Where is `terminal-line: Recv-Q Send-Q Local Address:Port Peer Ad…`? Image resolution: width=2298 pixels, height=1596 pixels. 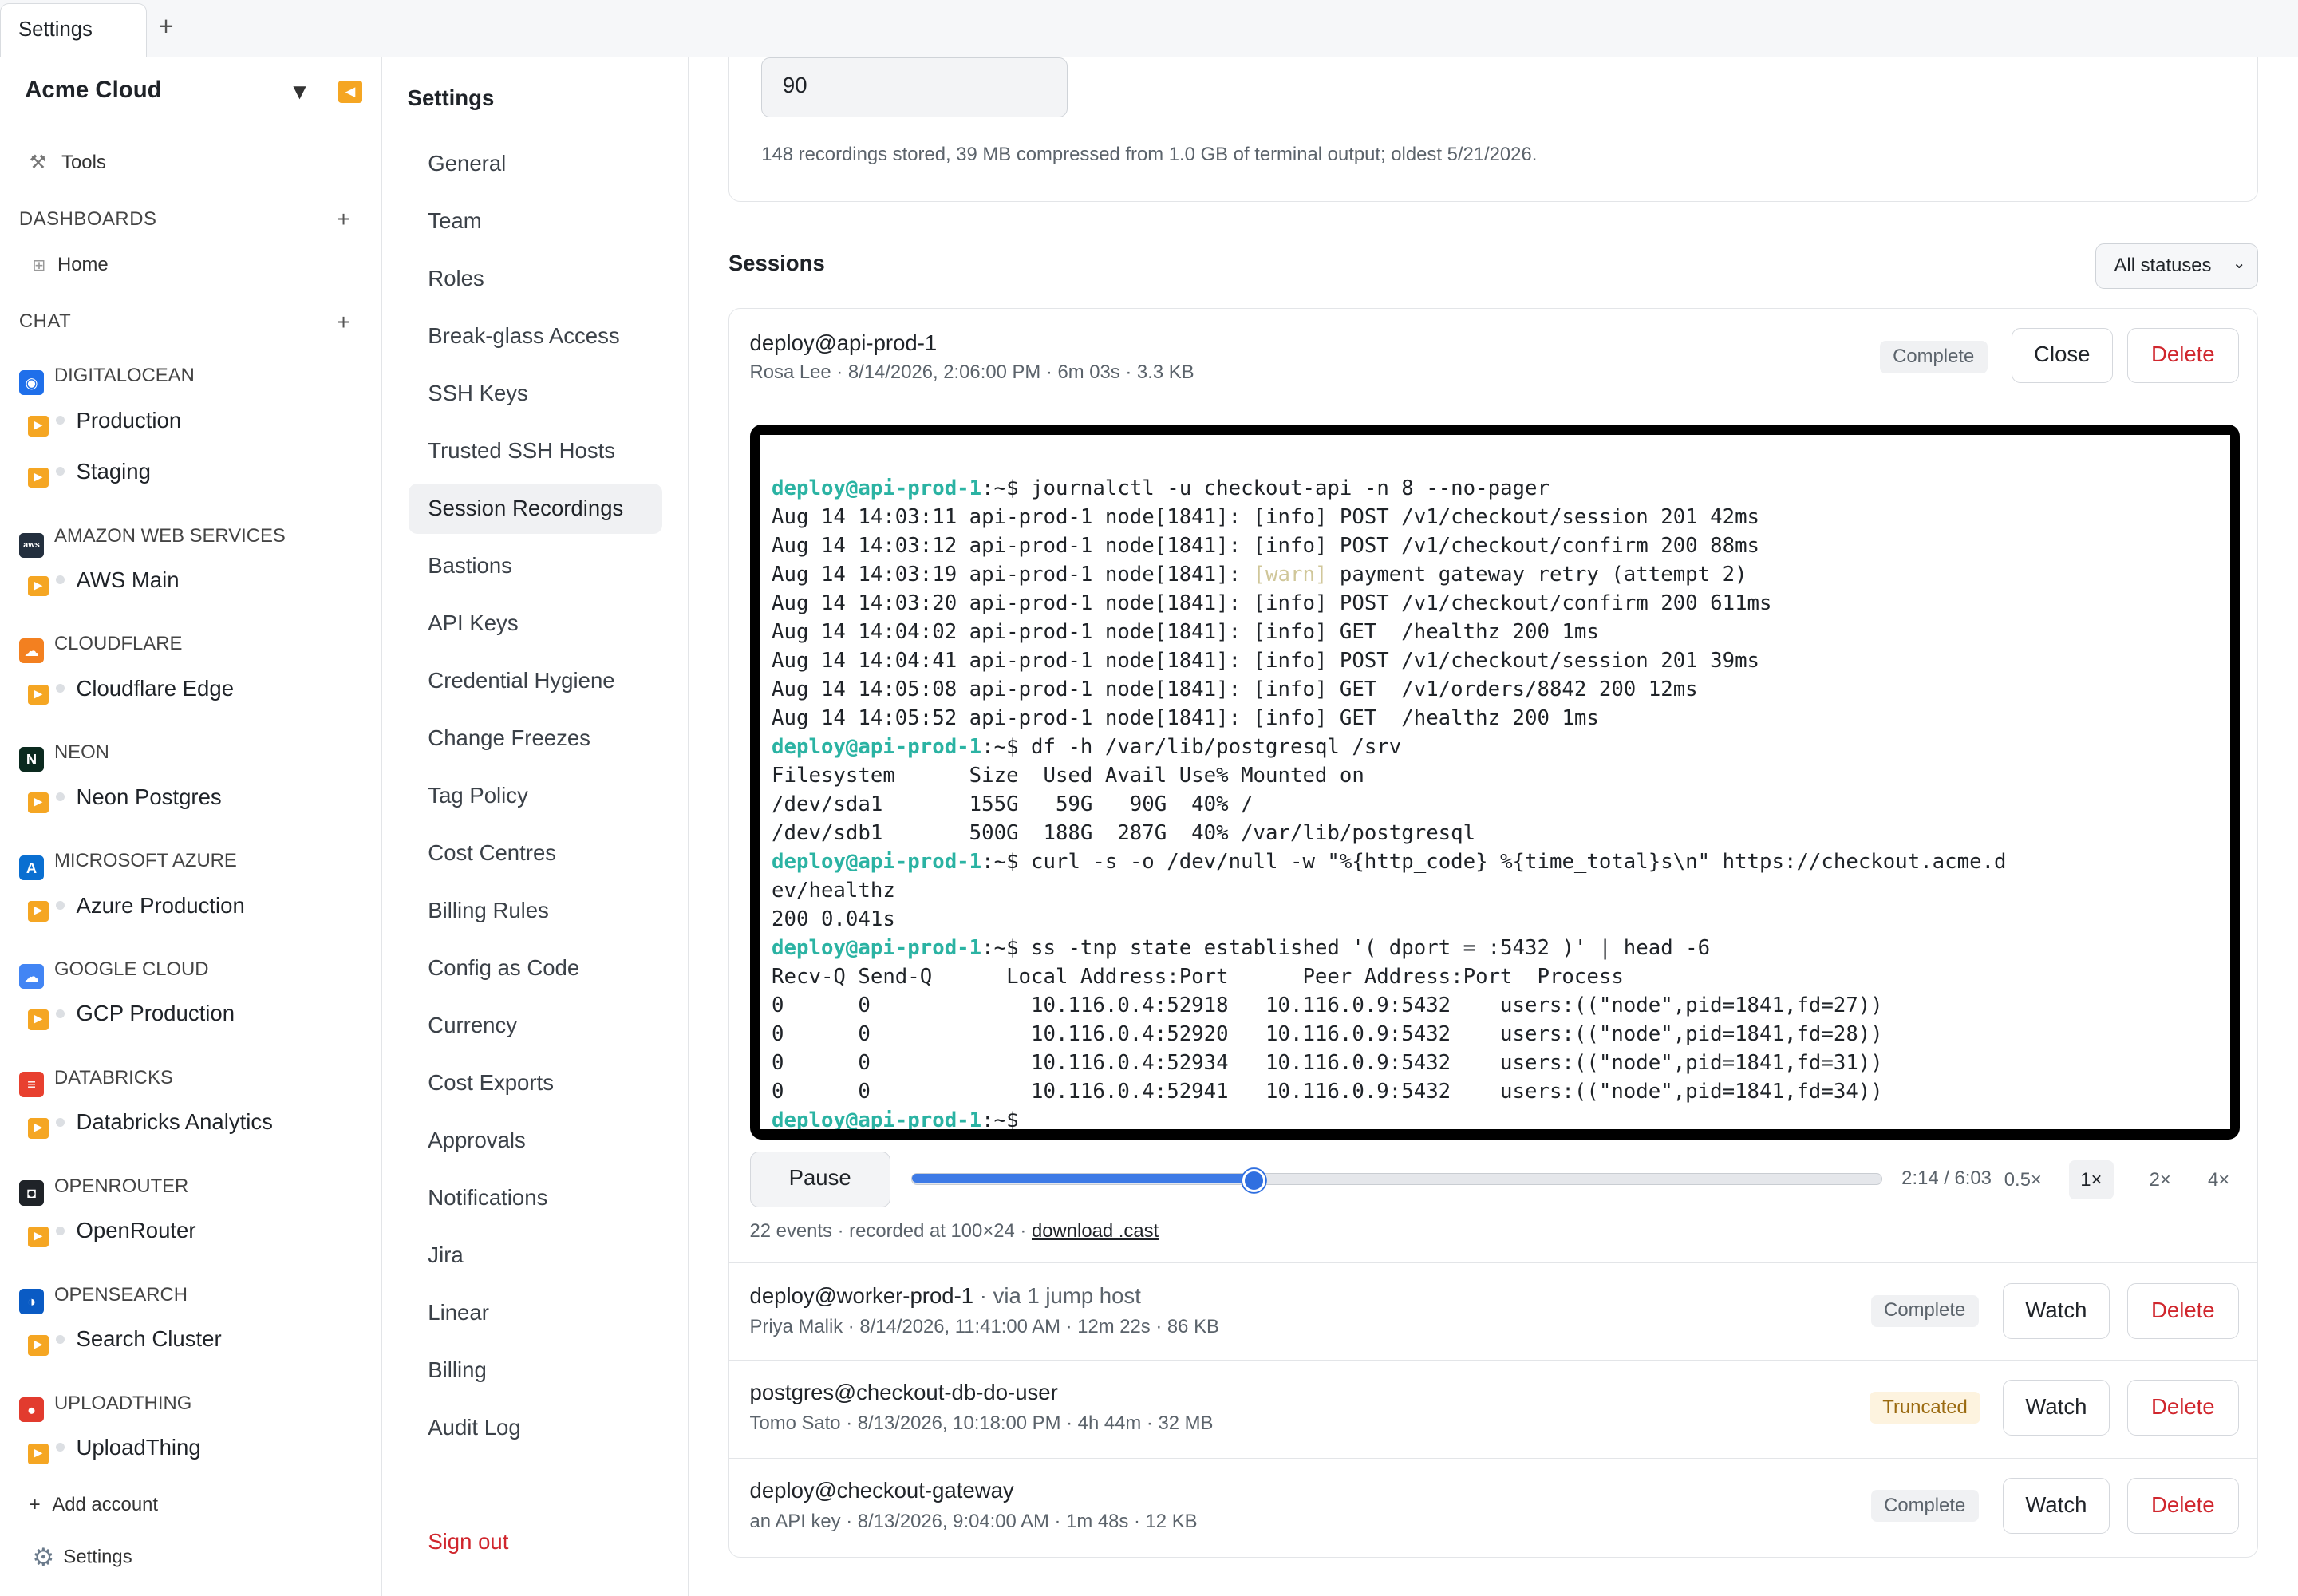
terminal-line: Recv-Q Send-Q Local Address:Port Peer Ad… is located at coordinates (1501, 976).